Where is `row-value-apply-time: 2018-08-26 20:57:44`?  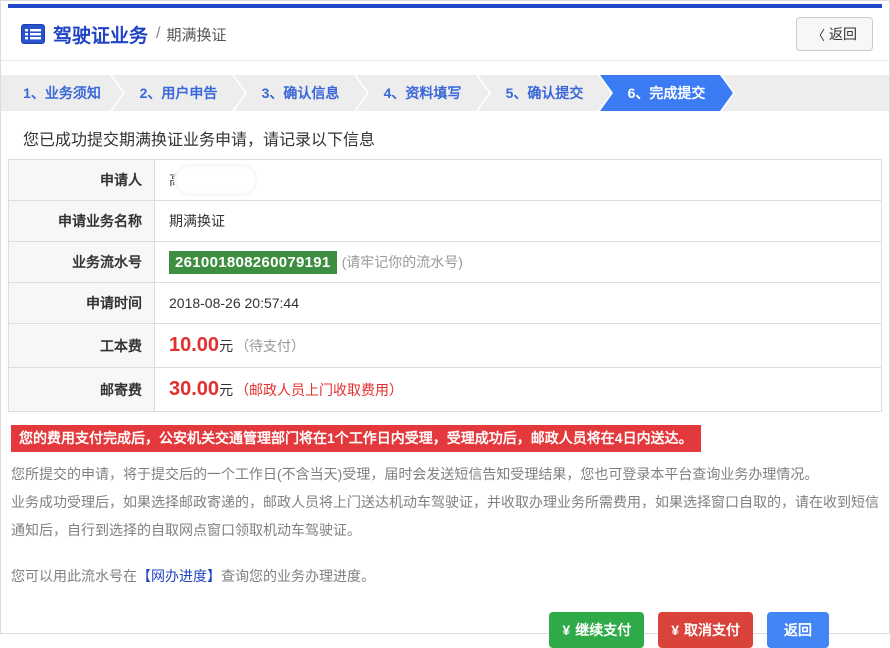 row-value-apply-time: 2018-08-26 20:57:44 is located at coordinates (518, 303).